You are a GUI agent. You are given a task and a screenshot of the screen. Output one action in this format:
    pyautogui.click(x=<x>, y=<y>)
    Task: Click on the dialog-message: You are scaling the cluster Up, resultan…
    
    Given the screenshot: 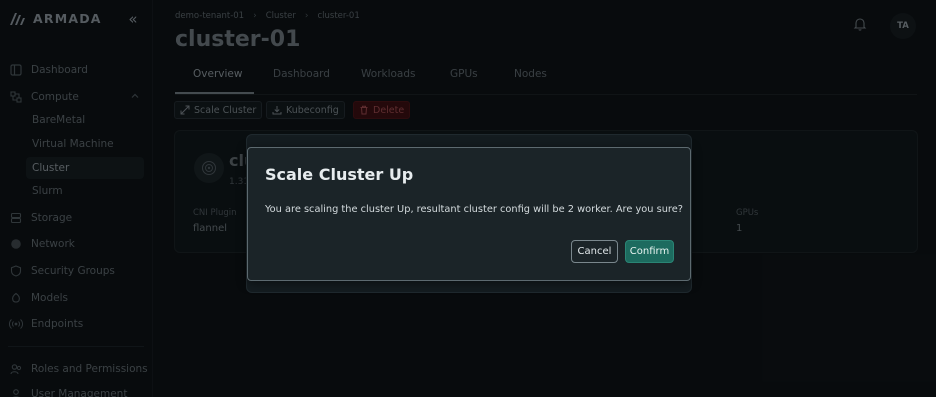 What is the action you would take?
    pyautogui.click(x=474, y=209)
    